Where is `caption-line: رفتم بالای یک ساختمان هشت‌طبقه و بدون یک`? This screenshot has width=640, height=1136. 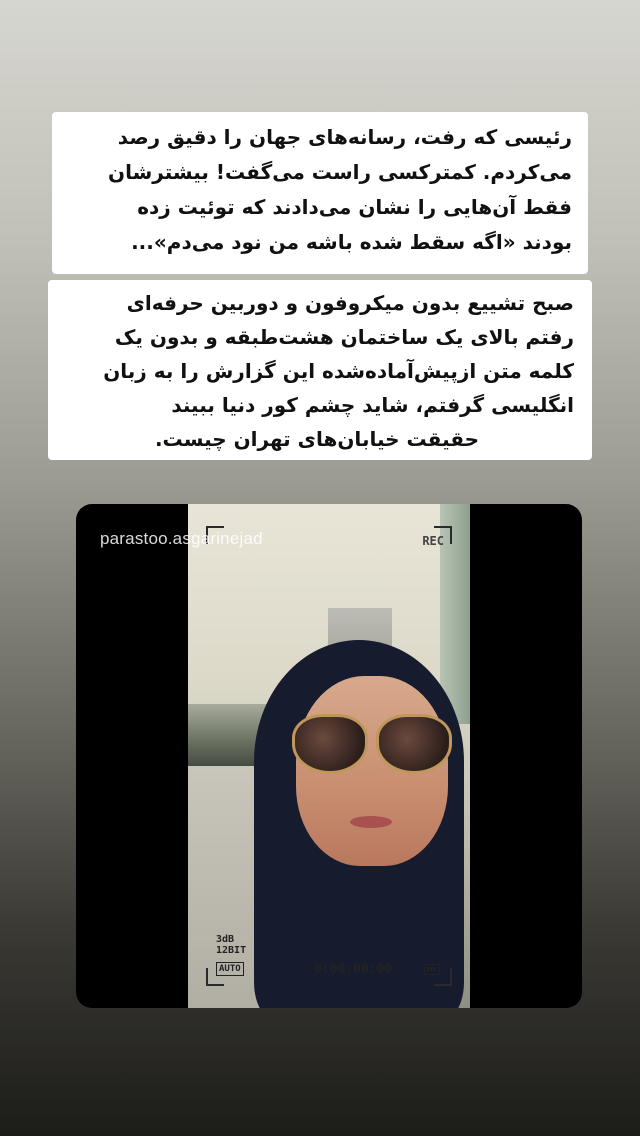
caption-line: رفتم بالای یک ساختمان هشت‌طبقه و بدون یک is located at coordinates (344, 337).